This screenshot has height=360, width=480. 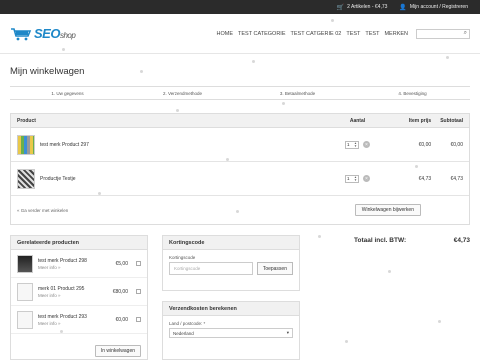 I want to click on total-label: Totaal incl. BTW:, so click(x=380, y=240).